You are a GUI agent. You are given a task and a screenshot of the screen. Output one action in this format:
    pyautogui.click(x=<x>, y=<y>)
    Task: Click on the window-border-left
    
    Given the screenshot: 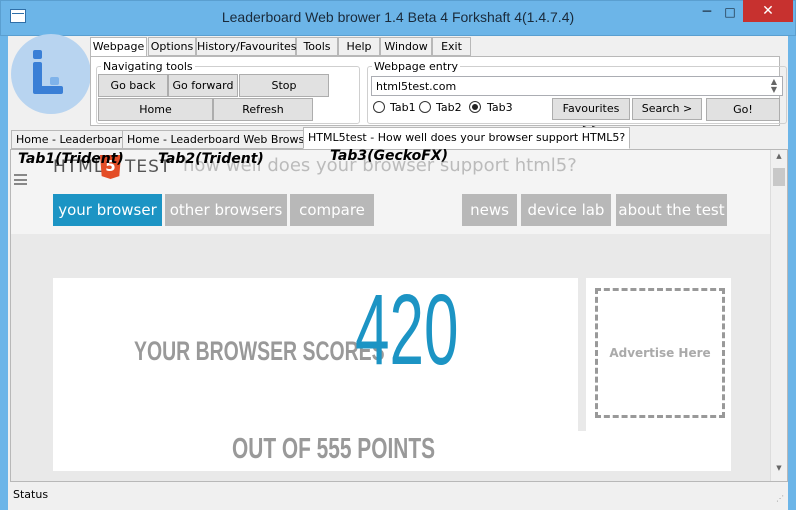 What is the action you would take?
    pyautogui.click(x=4, y=273)
    